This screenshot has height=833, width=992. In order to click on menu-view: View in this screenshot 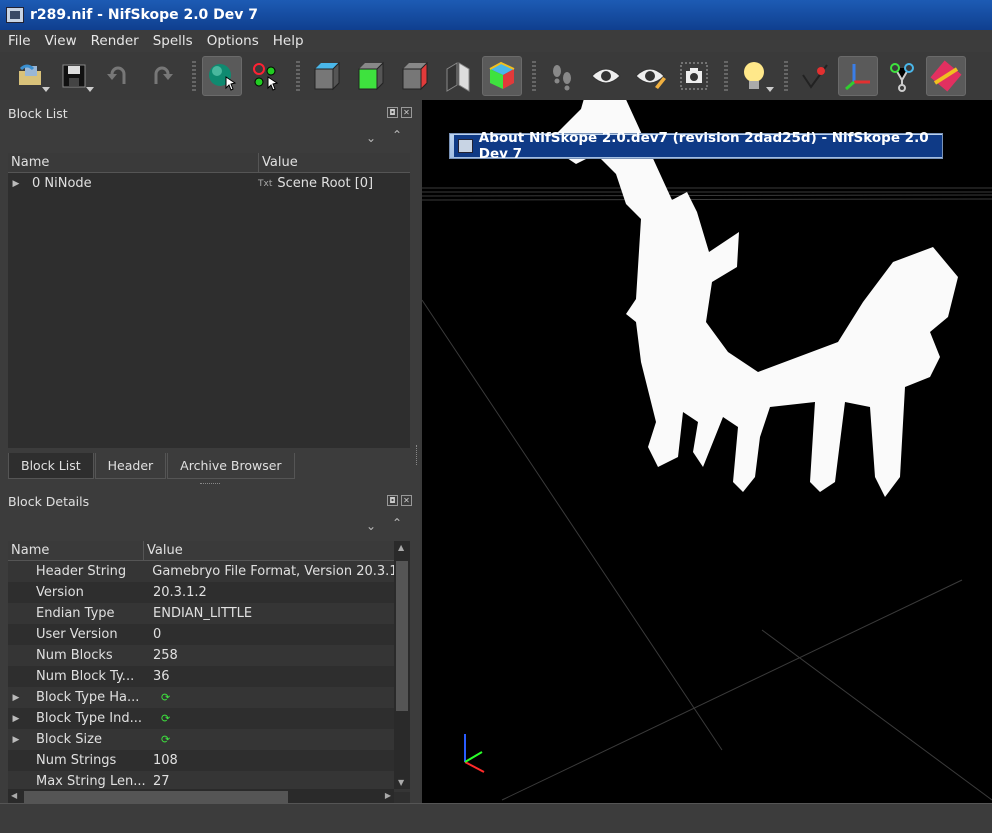, I will do `click(61, 41)`.